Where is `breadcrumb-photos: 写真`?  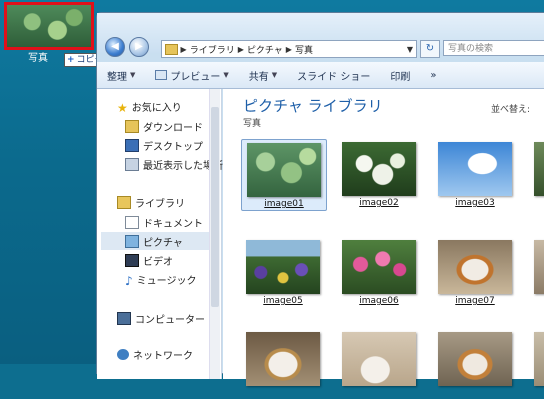
breadcrumb-photos: 写真 is located at coordinates (304, 49).